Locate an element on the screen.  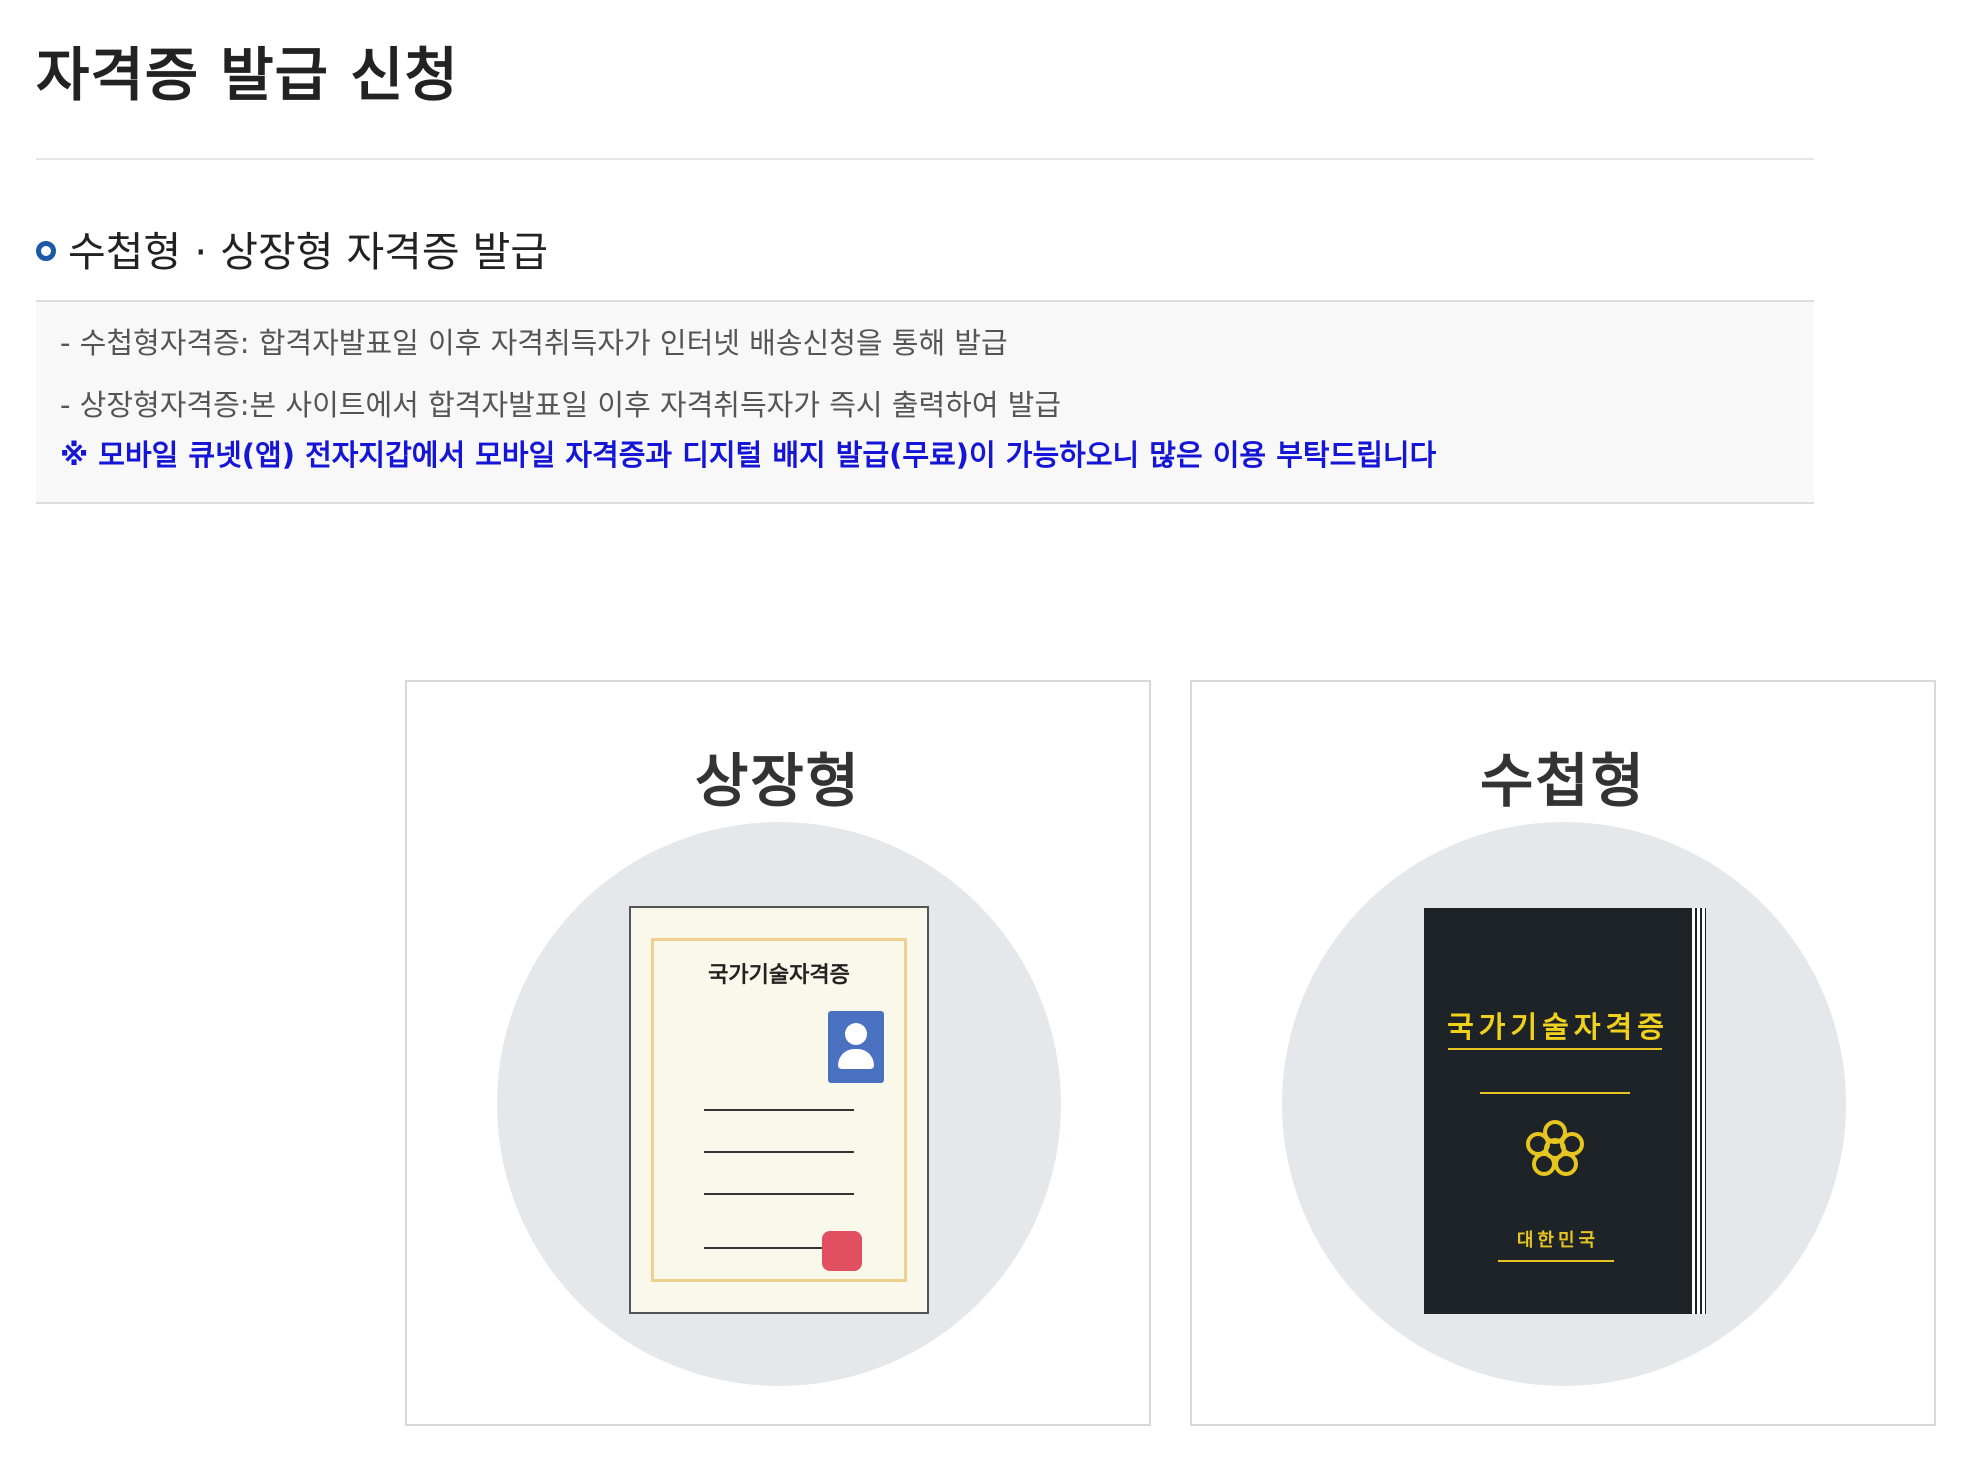
profile-photo-icon is located at coordinates (856, 1047).